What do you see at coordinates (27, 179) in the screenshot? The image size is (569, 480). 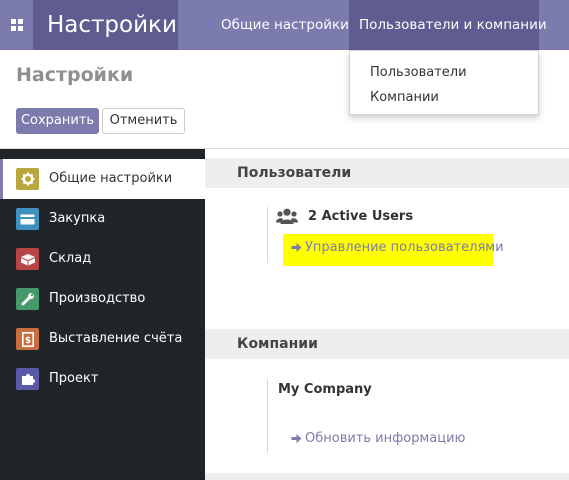 I see `gear-icon` at bounding box center [27, 179].